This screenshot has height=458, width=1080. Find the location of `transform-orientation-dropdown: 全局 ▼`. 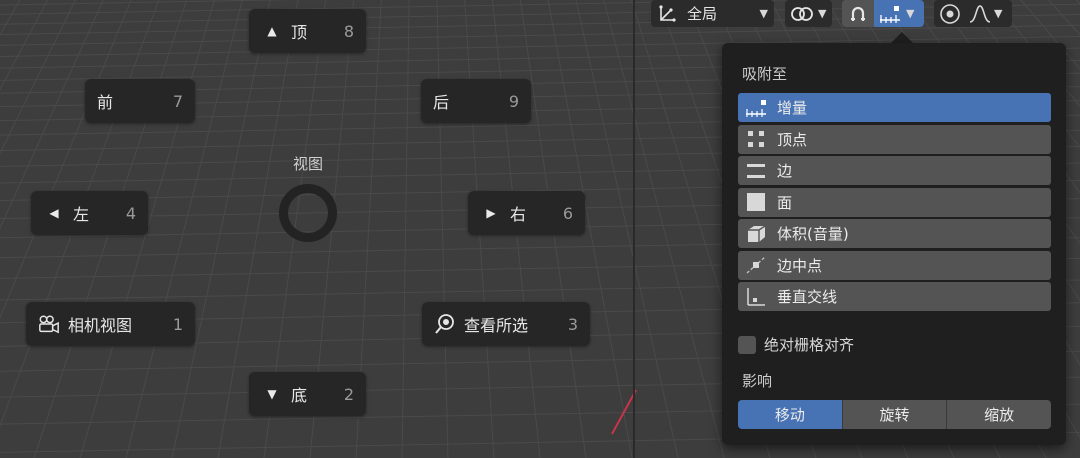

transform-orientation-dropdown: 全局 ▼ is located at coordinates (712, 13).